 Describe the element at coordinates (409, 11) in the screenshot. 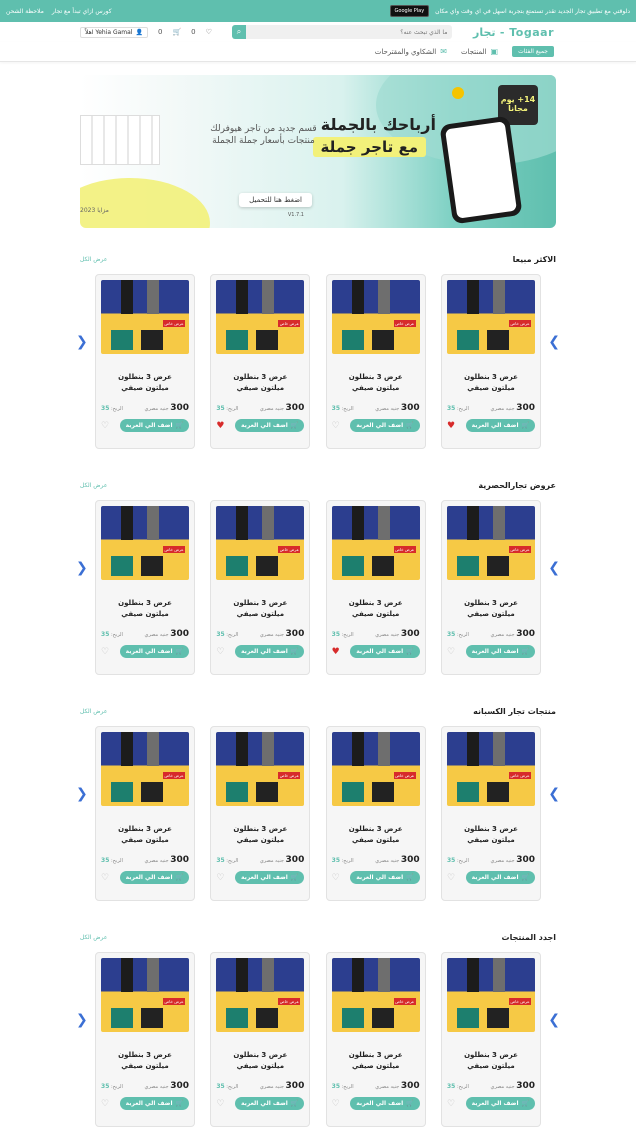

I see `google-play-badge: Google Play` at that location.